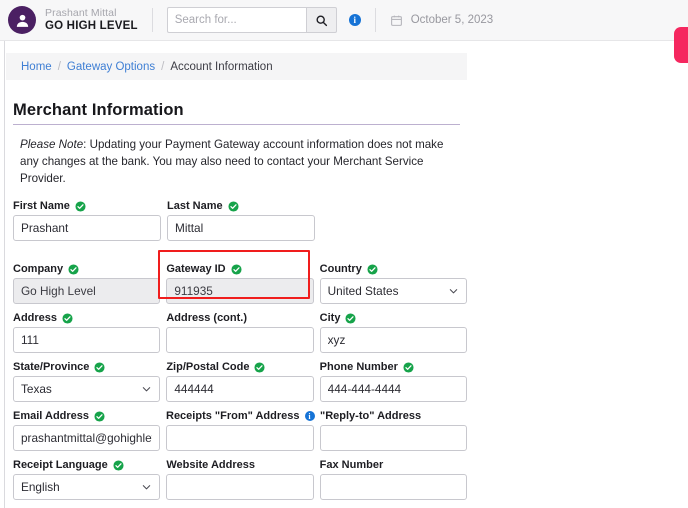  I want to click on label-first-name: First Name, so click(87, 206).